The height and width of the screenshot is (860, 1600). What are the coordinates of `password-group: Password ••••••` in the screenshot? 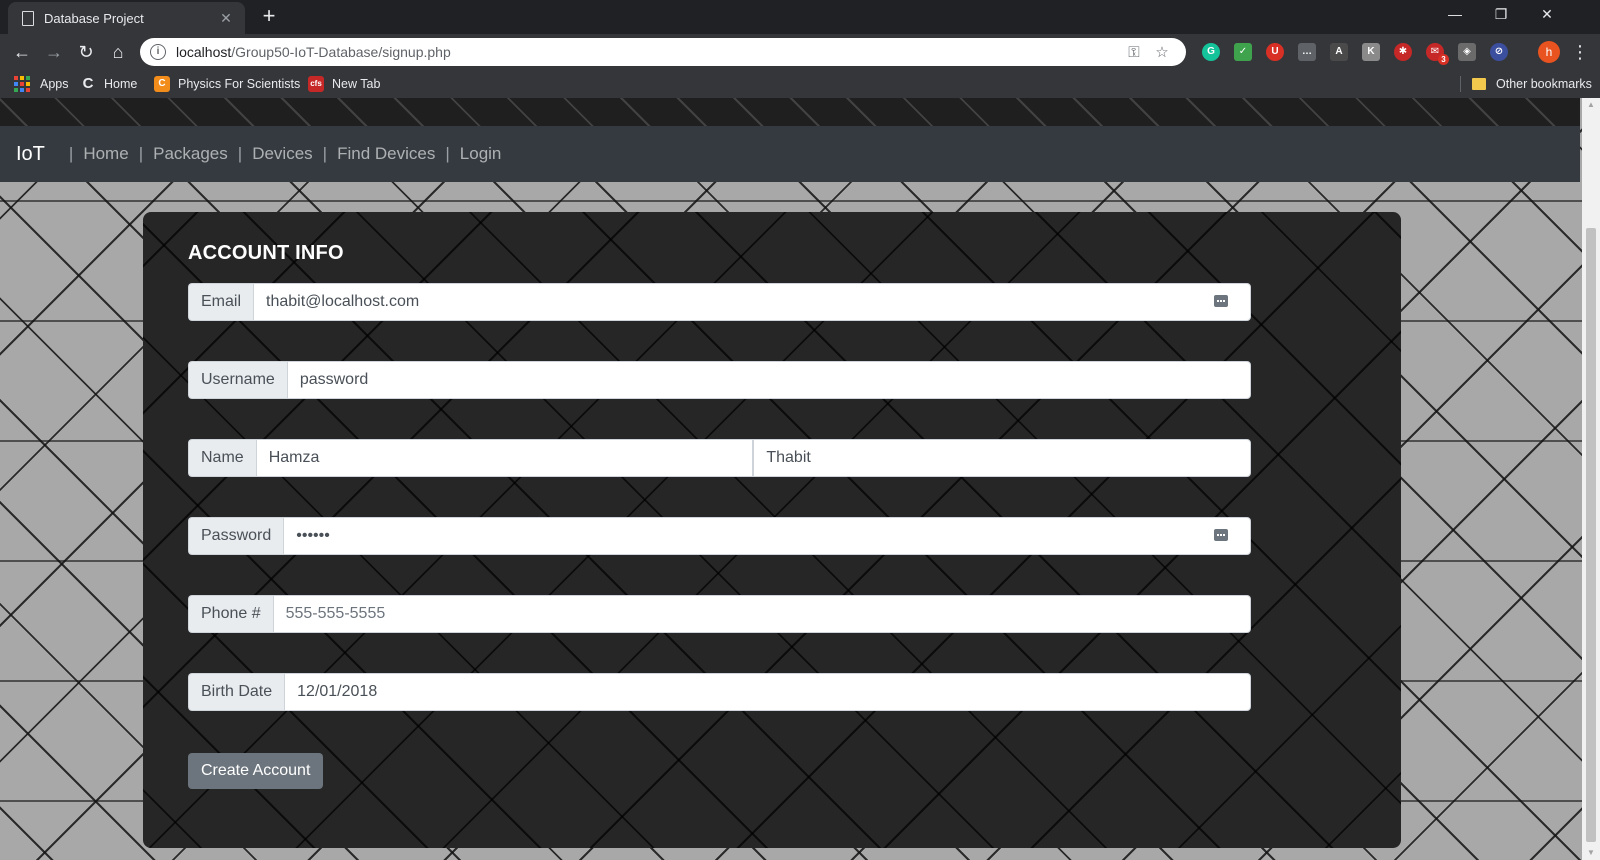 It's located at (719, 536).